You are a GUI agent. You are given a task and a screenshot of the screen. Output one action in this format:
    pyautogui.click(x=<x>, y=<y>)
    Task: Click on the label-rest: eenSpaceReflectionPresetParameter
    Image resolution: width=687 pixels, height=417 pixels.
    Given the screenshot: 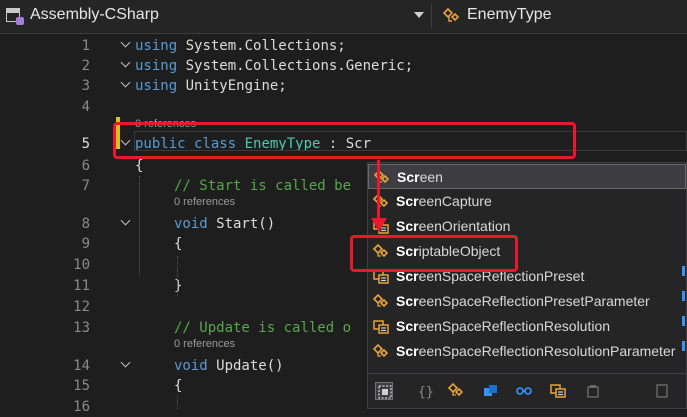 What is the action you would take?
    pyautogui.click(x=534, y=301)
    